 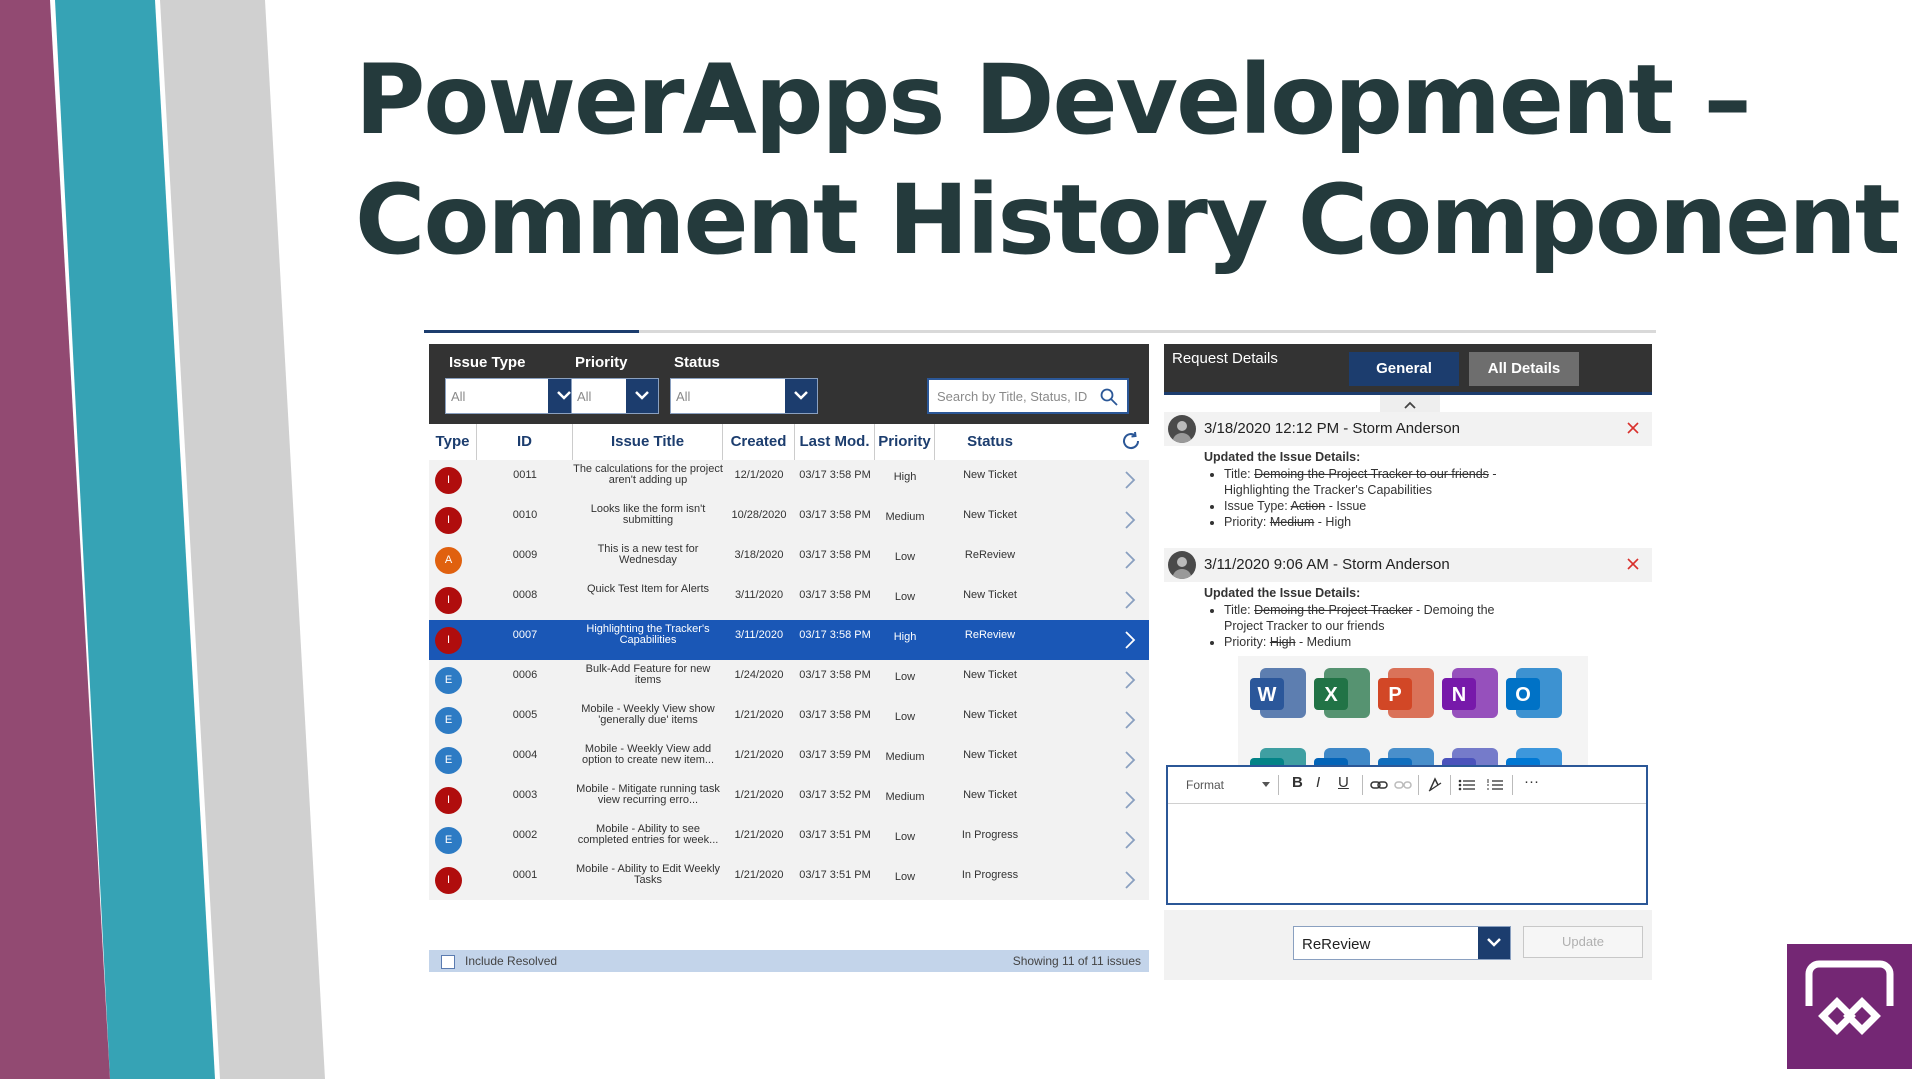 What do you see at coordinates (448, 962) in the screenshot?
I see `include-resolved-checkbox` at bounding box center [448, 962].